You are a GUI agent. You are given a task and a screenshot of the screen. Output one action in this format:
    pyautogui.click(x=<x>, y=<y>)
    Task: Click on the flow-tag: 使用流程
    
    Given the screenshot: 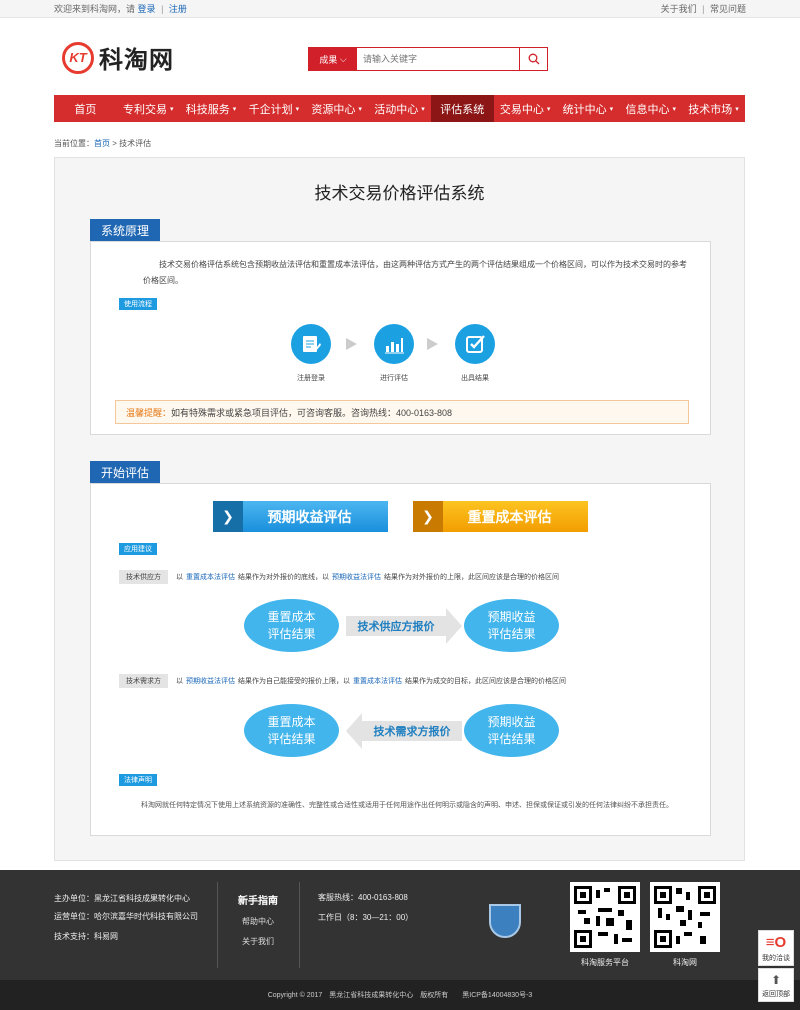 What is the action you would take?
    pyautogui.click(x=138, y=304)
    